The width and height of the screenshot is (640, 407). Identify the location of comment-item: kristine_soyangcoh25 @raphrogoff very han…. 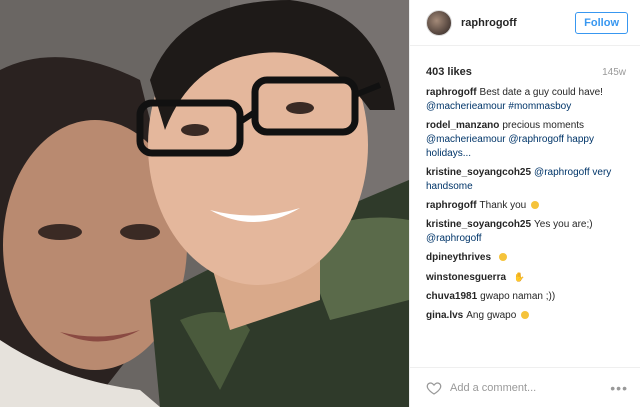
(528, 180).